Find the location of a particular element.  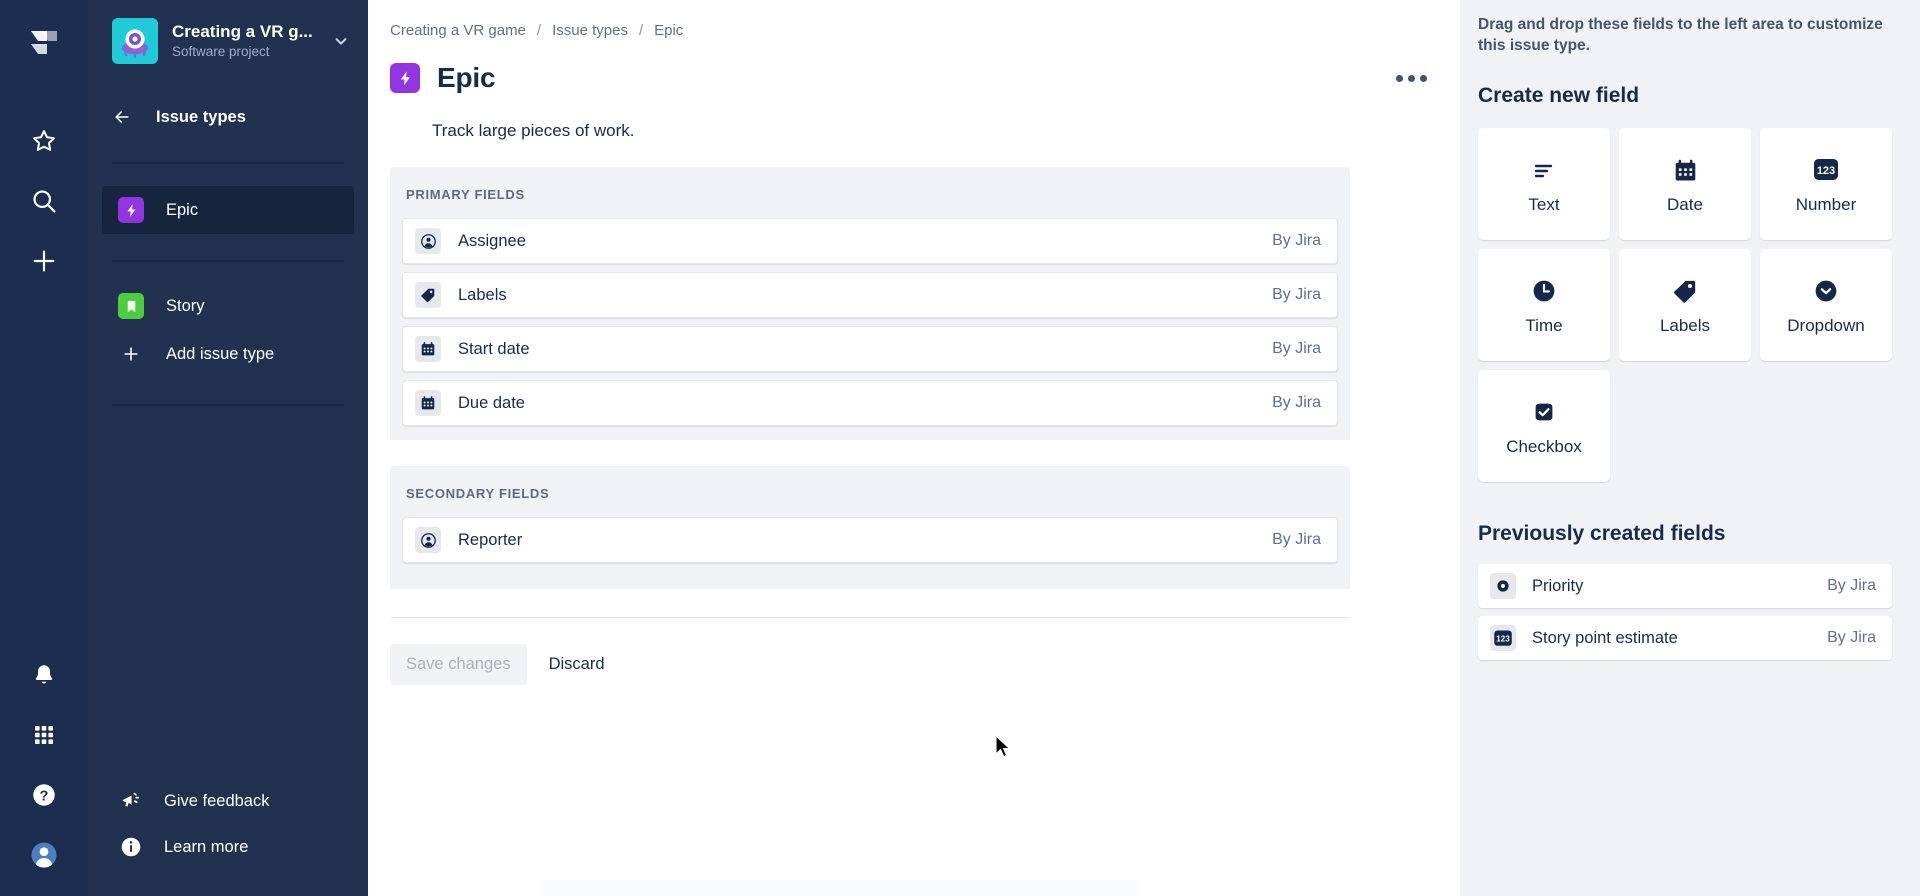

app-switcher-grid-icon is located at coordinates (44, 735).